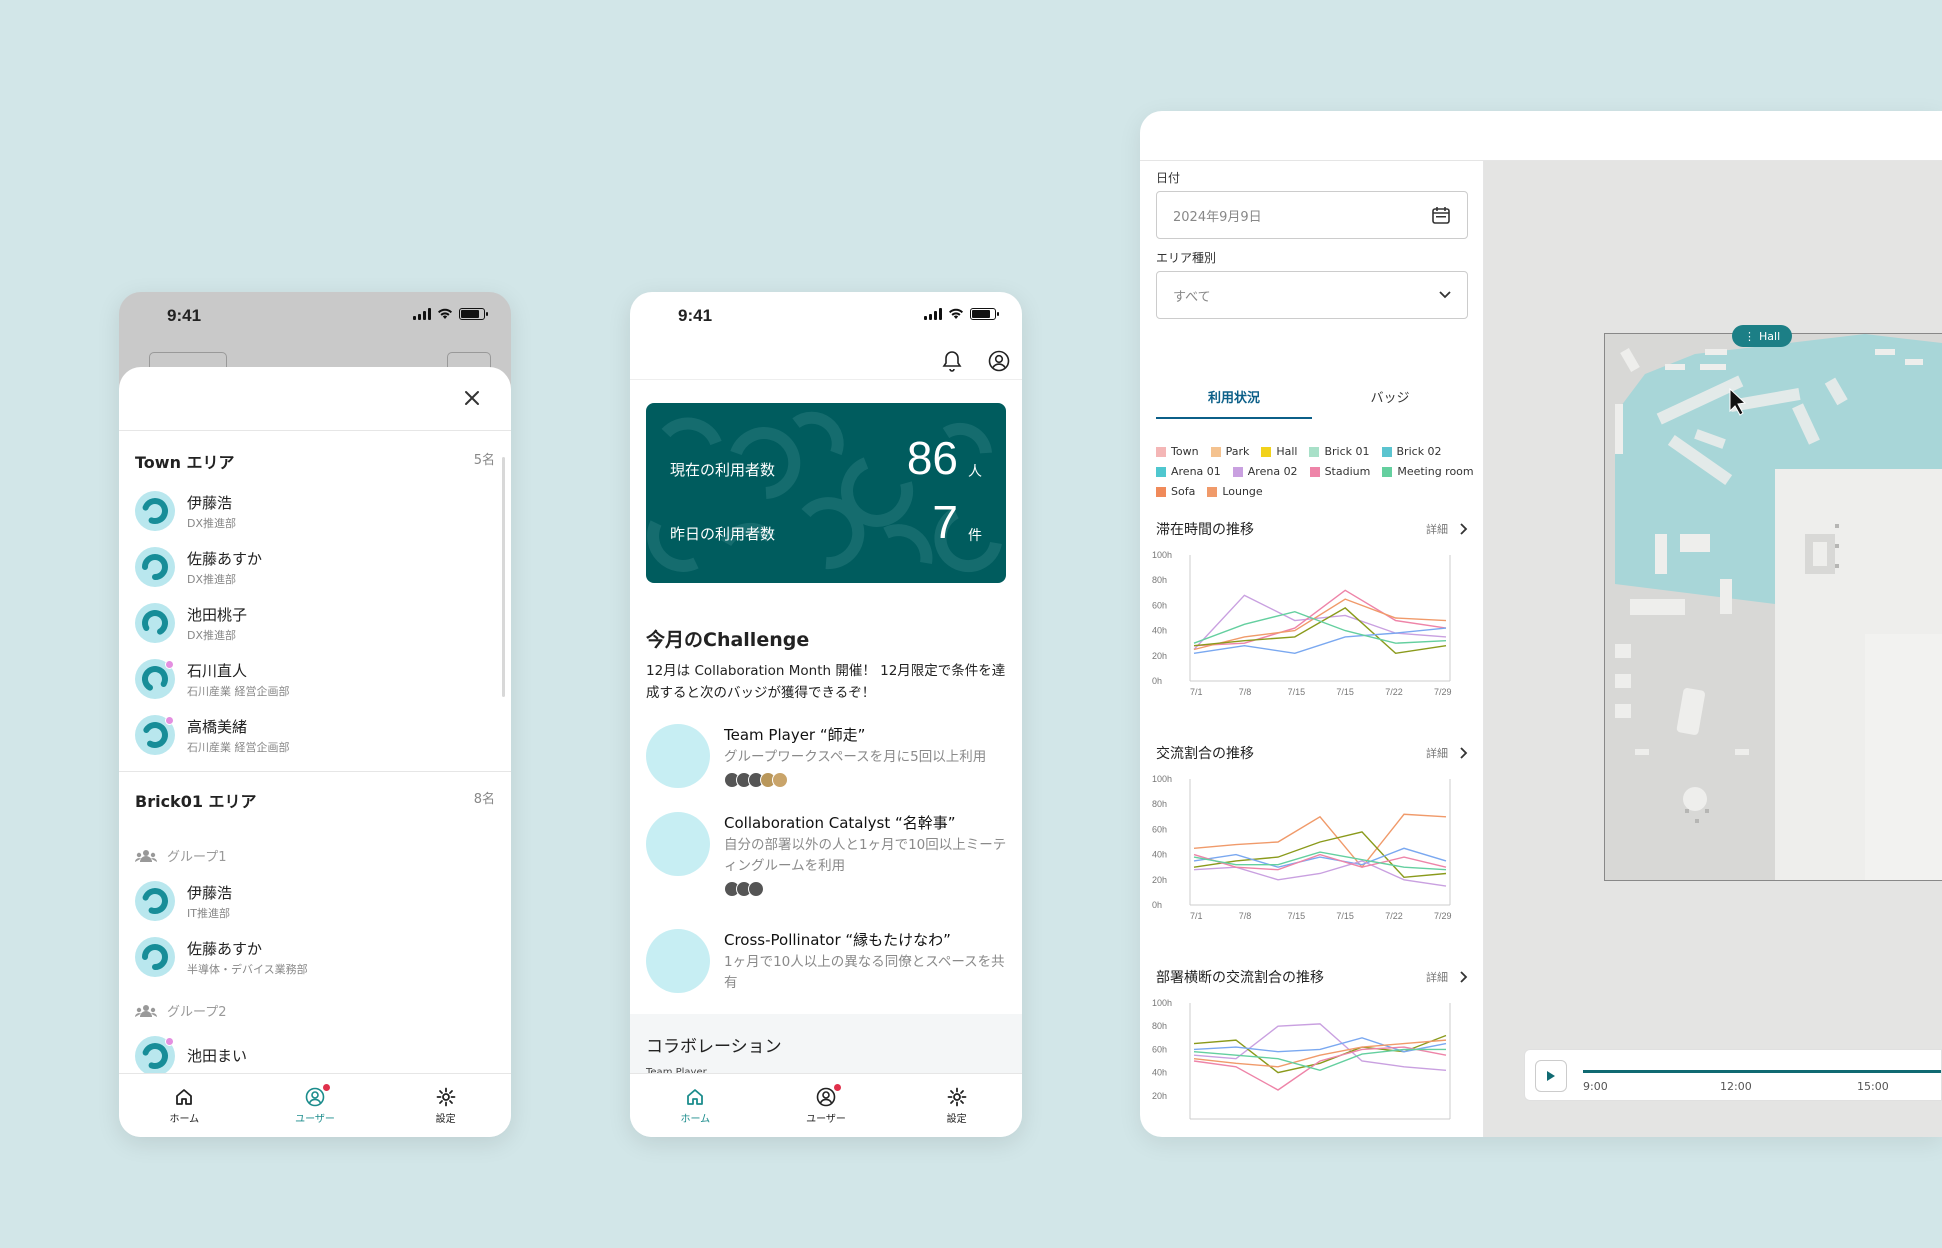 This screenshot has width=1942, height=1248. What do you see at coordinates (146, 855) in the screenshot?
I see `group-icon` at bounding box center [146, 855].